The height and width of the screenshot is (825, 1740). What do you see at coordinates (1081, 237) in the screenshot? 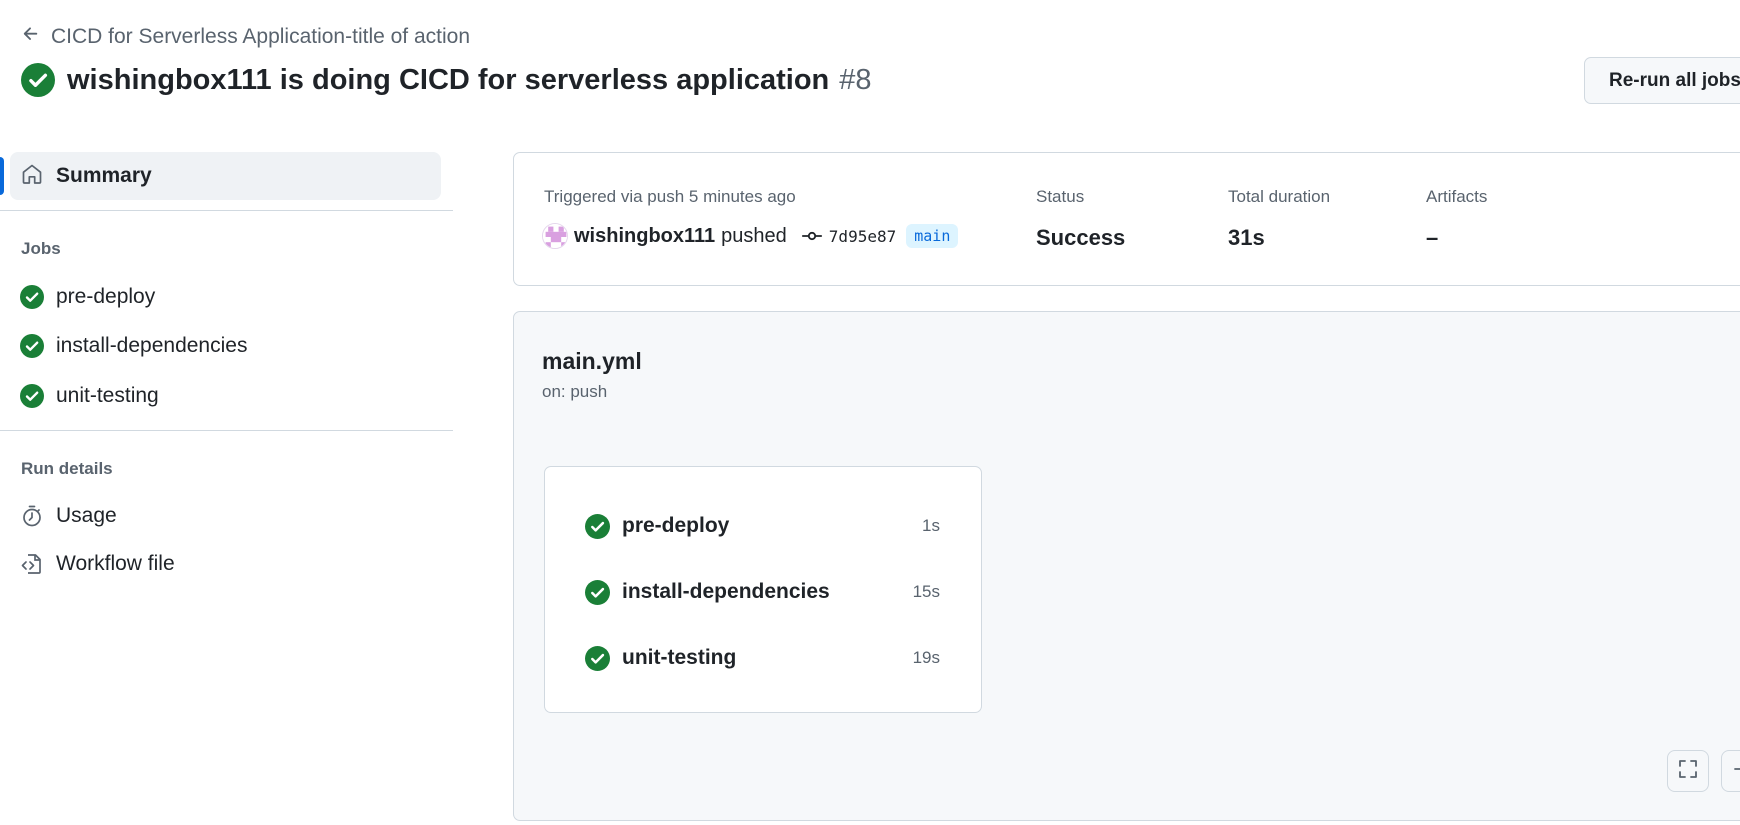
I see `status-value: Success` at bounding box center [1081, 237].